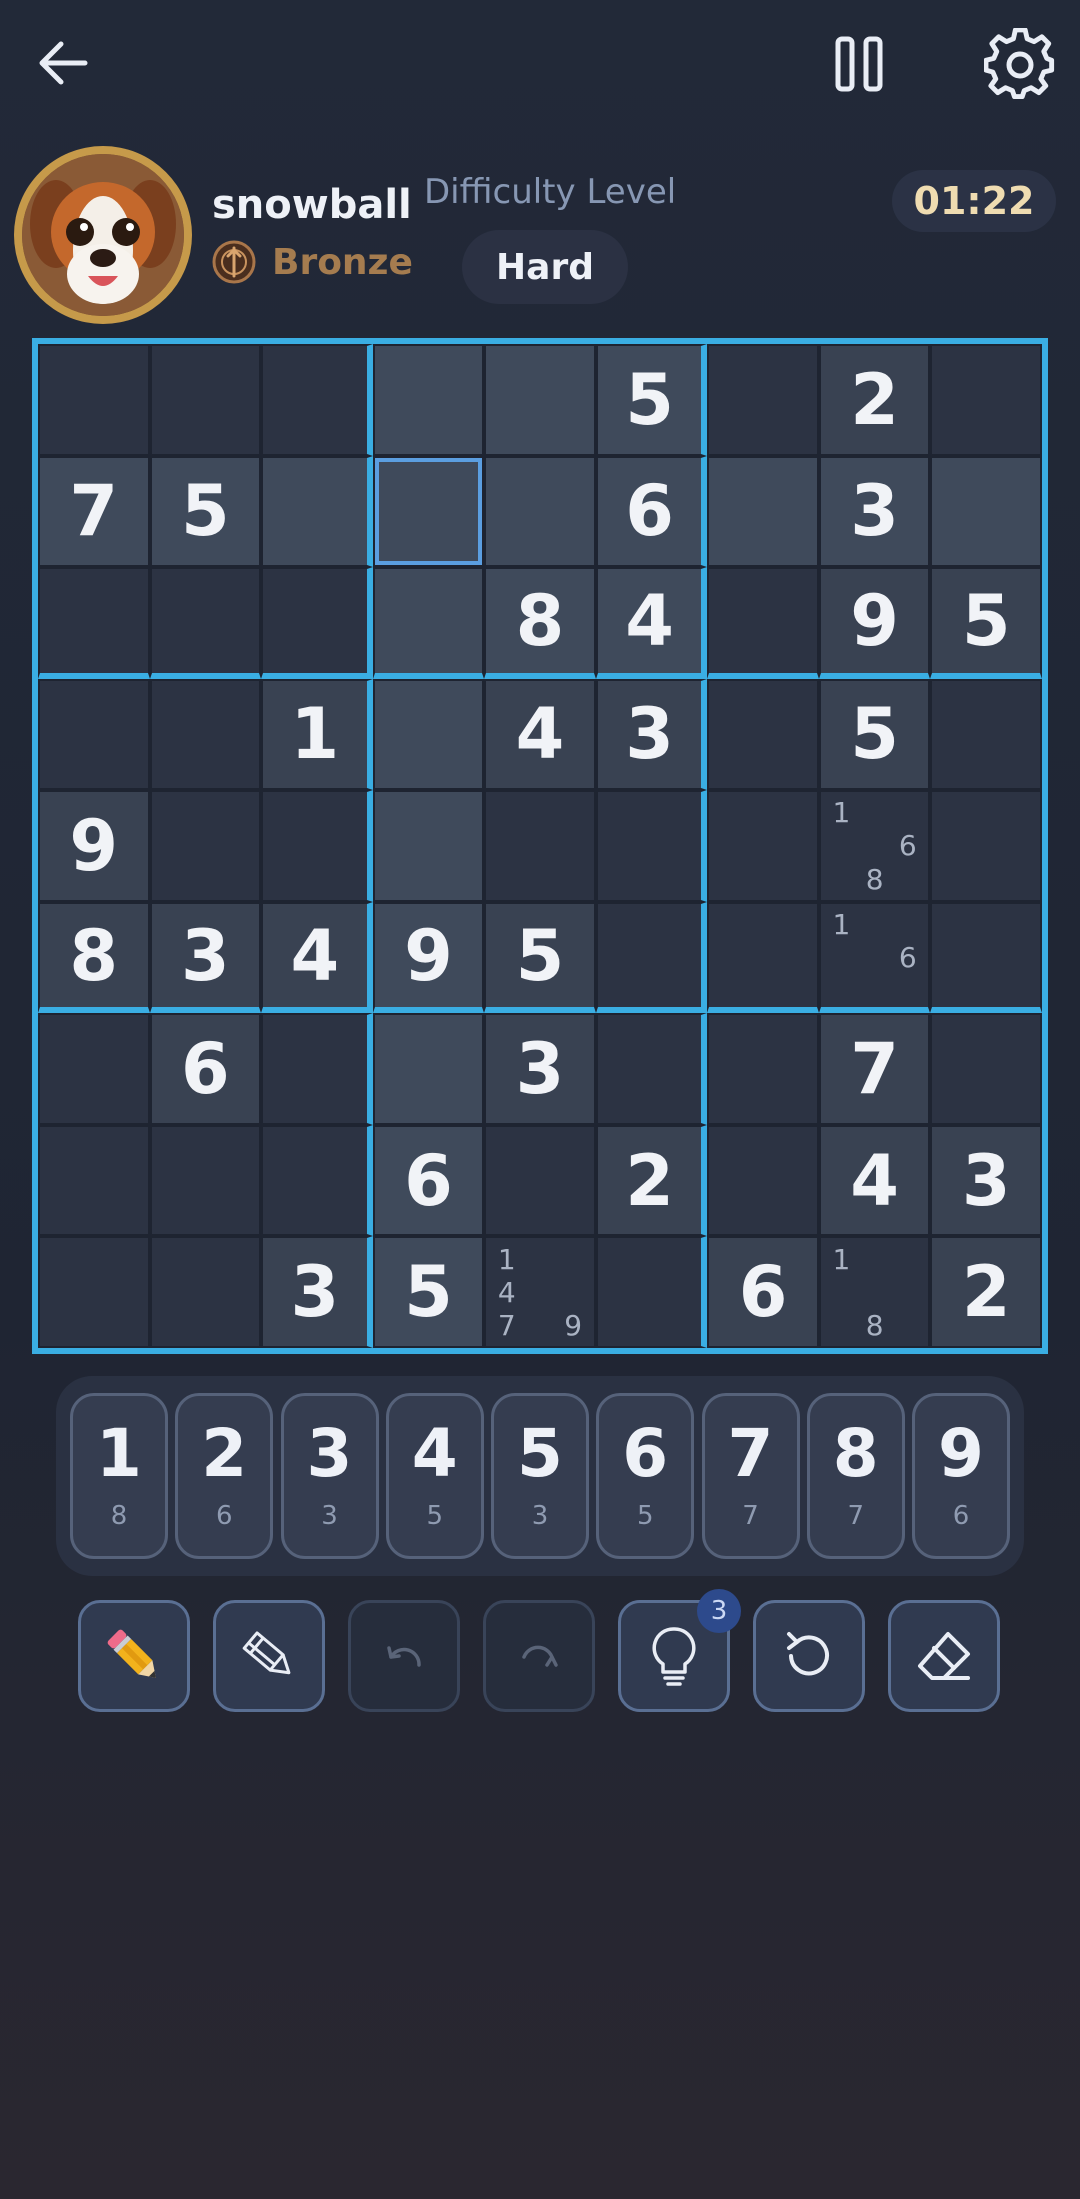 The height and width of the screenshot is (2199, 1080). I want to click on sudoku-cell: 1 68, so click(874, 846).